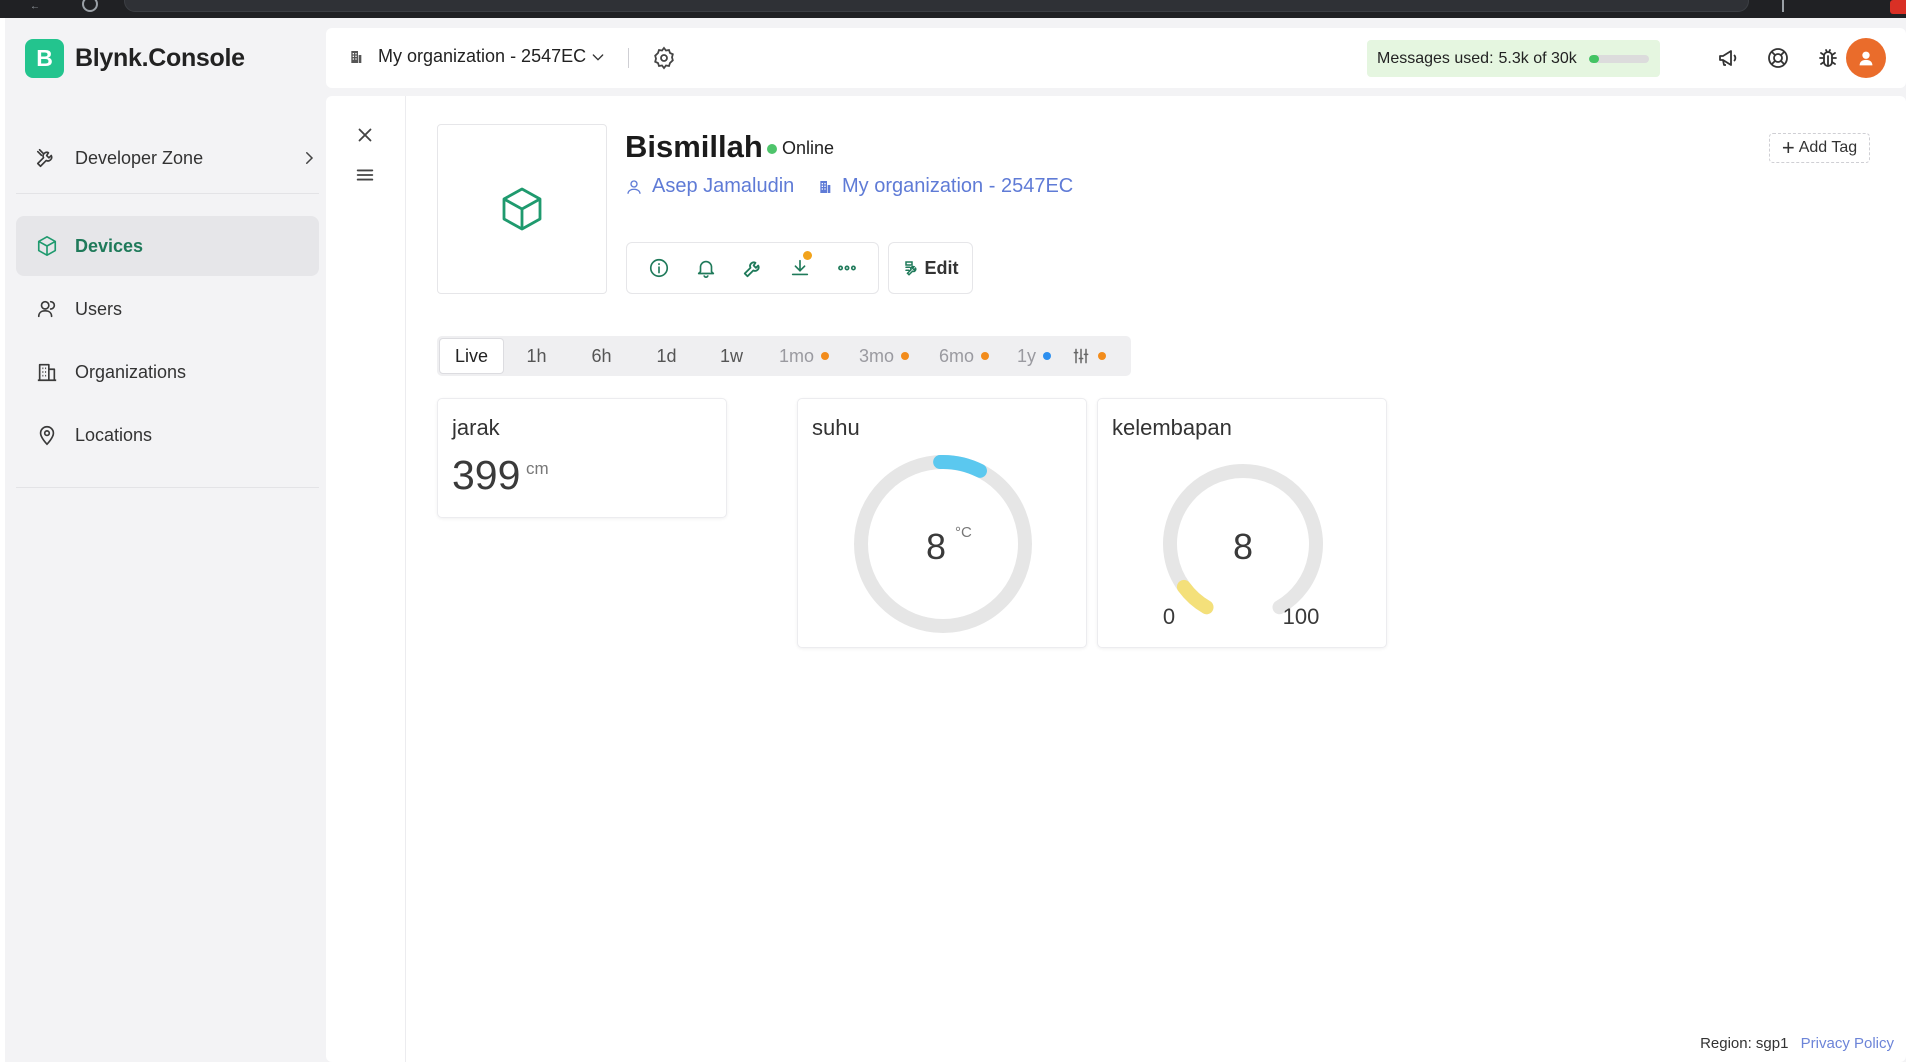 The image size is (1906, 1062). Describe the element at coordinates (628, 58) in the screenshot. I see `header-divider` at that location.